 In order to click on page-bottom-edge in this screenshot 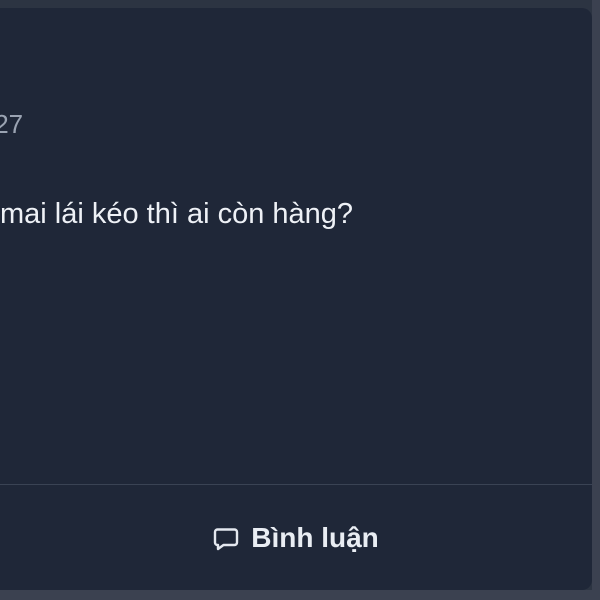, I will do `click(300, 595)`.